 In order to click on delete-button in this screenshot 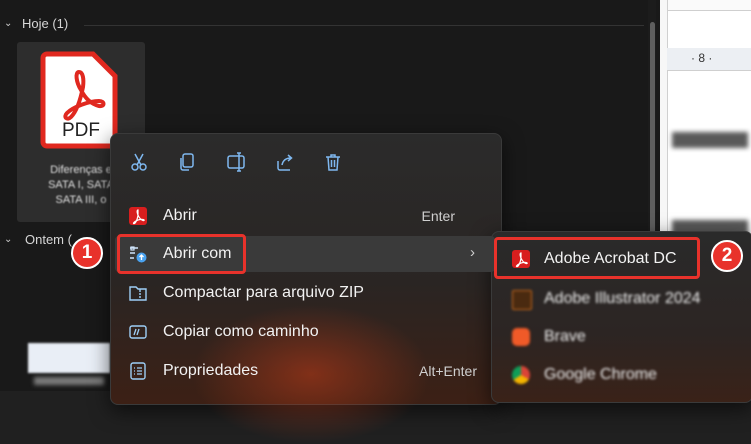, I will do `click(333, 162)`.